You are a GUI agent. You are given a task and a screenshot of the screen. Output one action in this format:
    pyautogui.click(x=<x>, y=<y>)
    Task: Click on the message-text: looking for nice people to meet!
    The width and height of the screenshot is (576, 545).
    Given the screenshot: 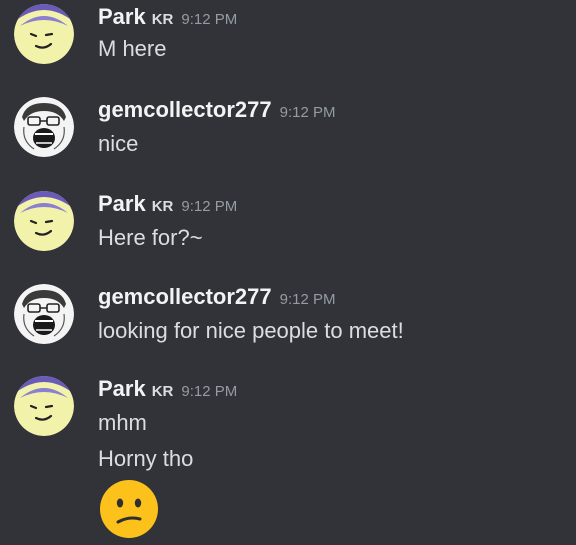 What is the action you would take?
    pyautogui.click(x=251, y=330)
    